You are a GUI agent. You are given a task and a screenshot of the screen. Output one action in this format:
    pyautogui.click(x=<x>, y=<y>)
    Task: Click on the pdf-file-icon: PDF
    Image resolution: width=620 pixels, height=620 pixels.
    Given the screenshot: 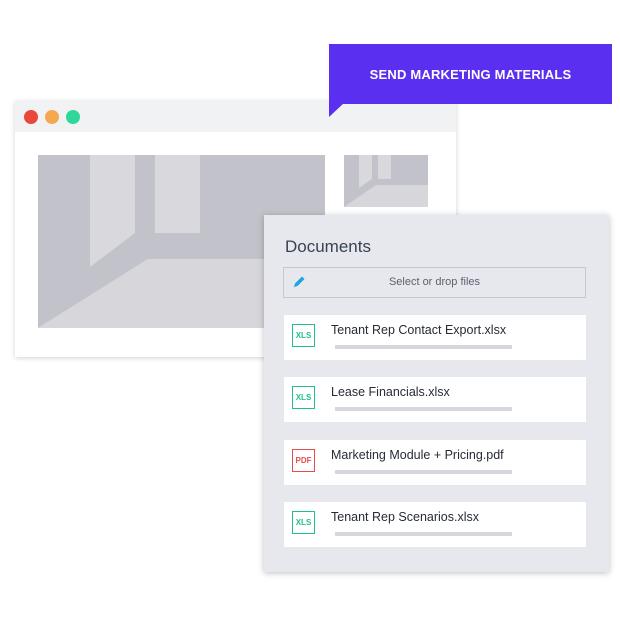 What is the action you would take?
    pyautogui.click(x=303, y=460)
    